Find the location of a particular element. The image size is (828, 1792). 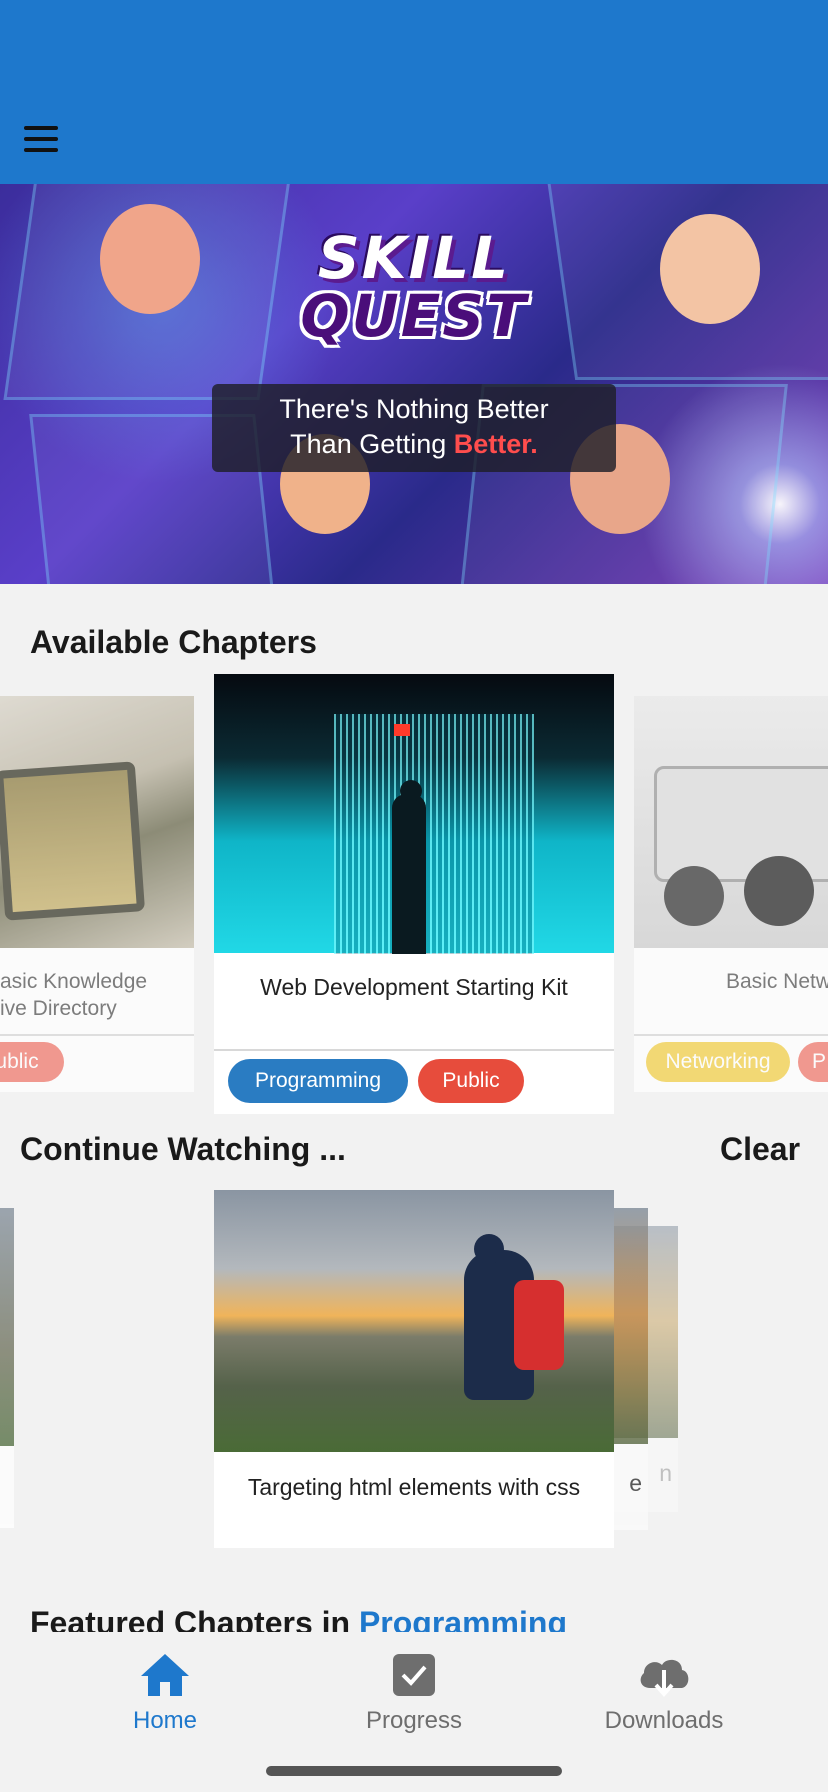

cloud-download-icon is located at coordinates (664, 1678).